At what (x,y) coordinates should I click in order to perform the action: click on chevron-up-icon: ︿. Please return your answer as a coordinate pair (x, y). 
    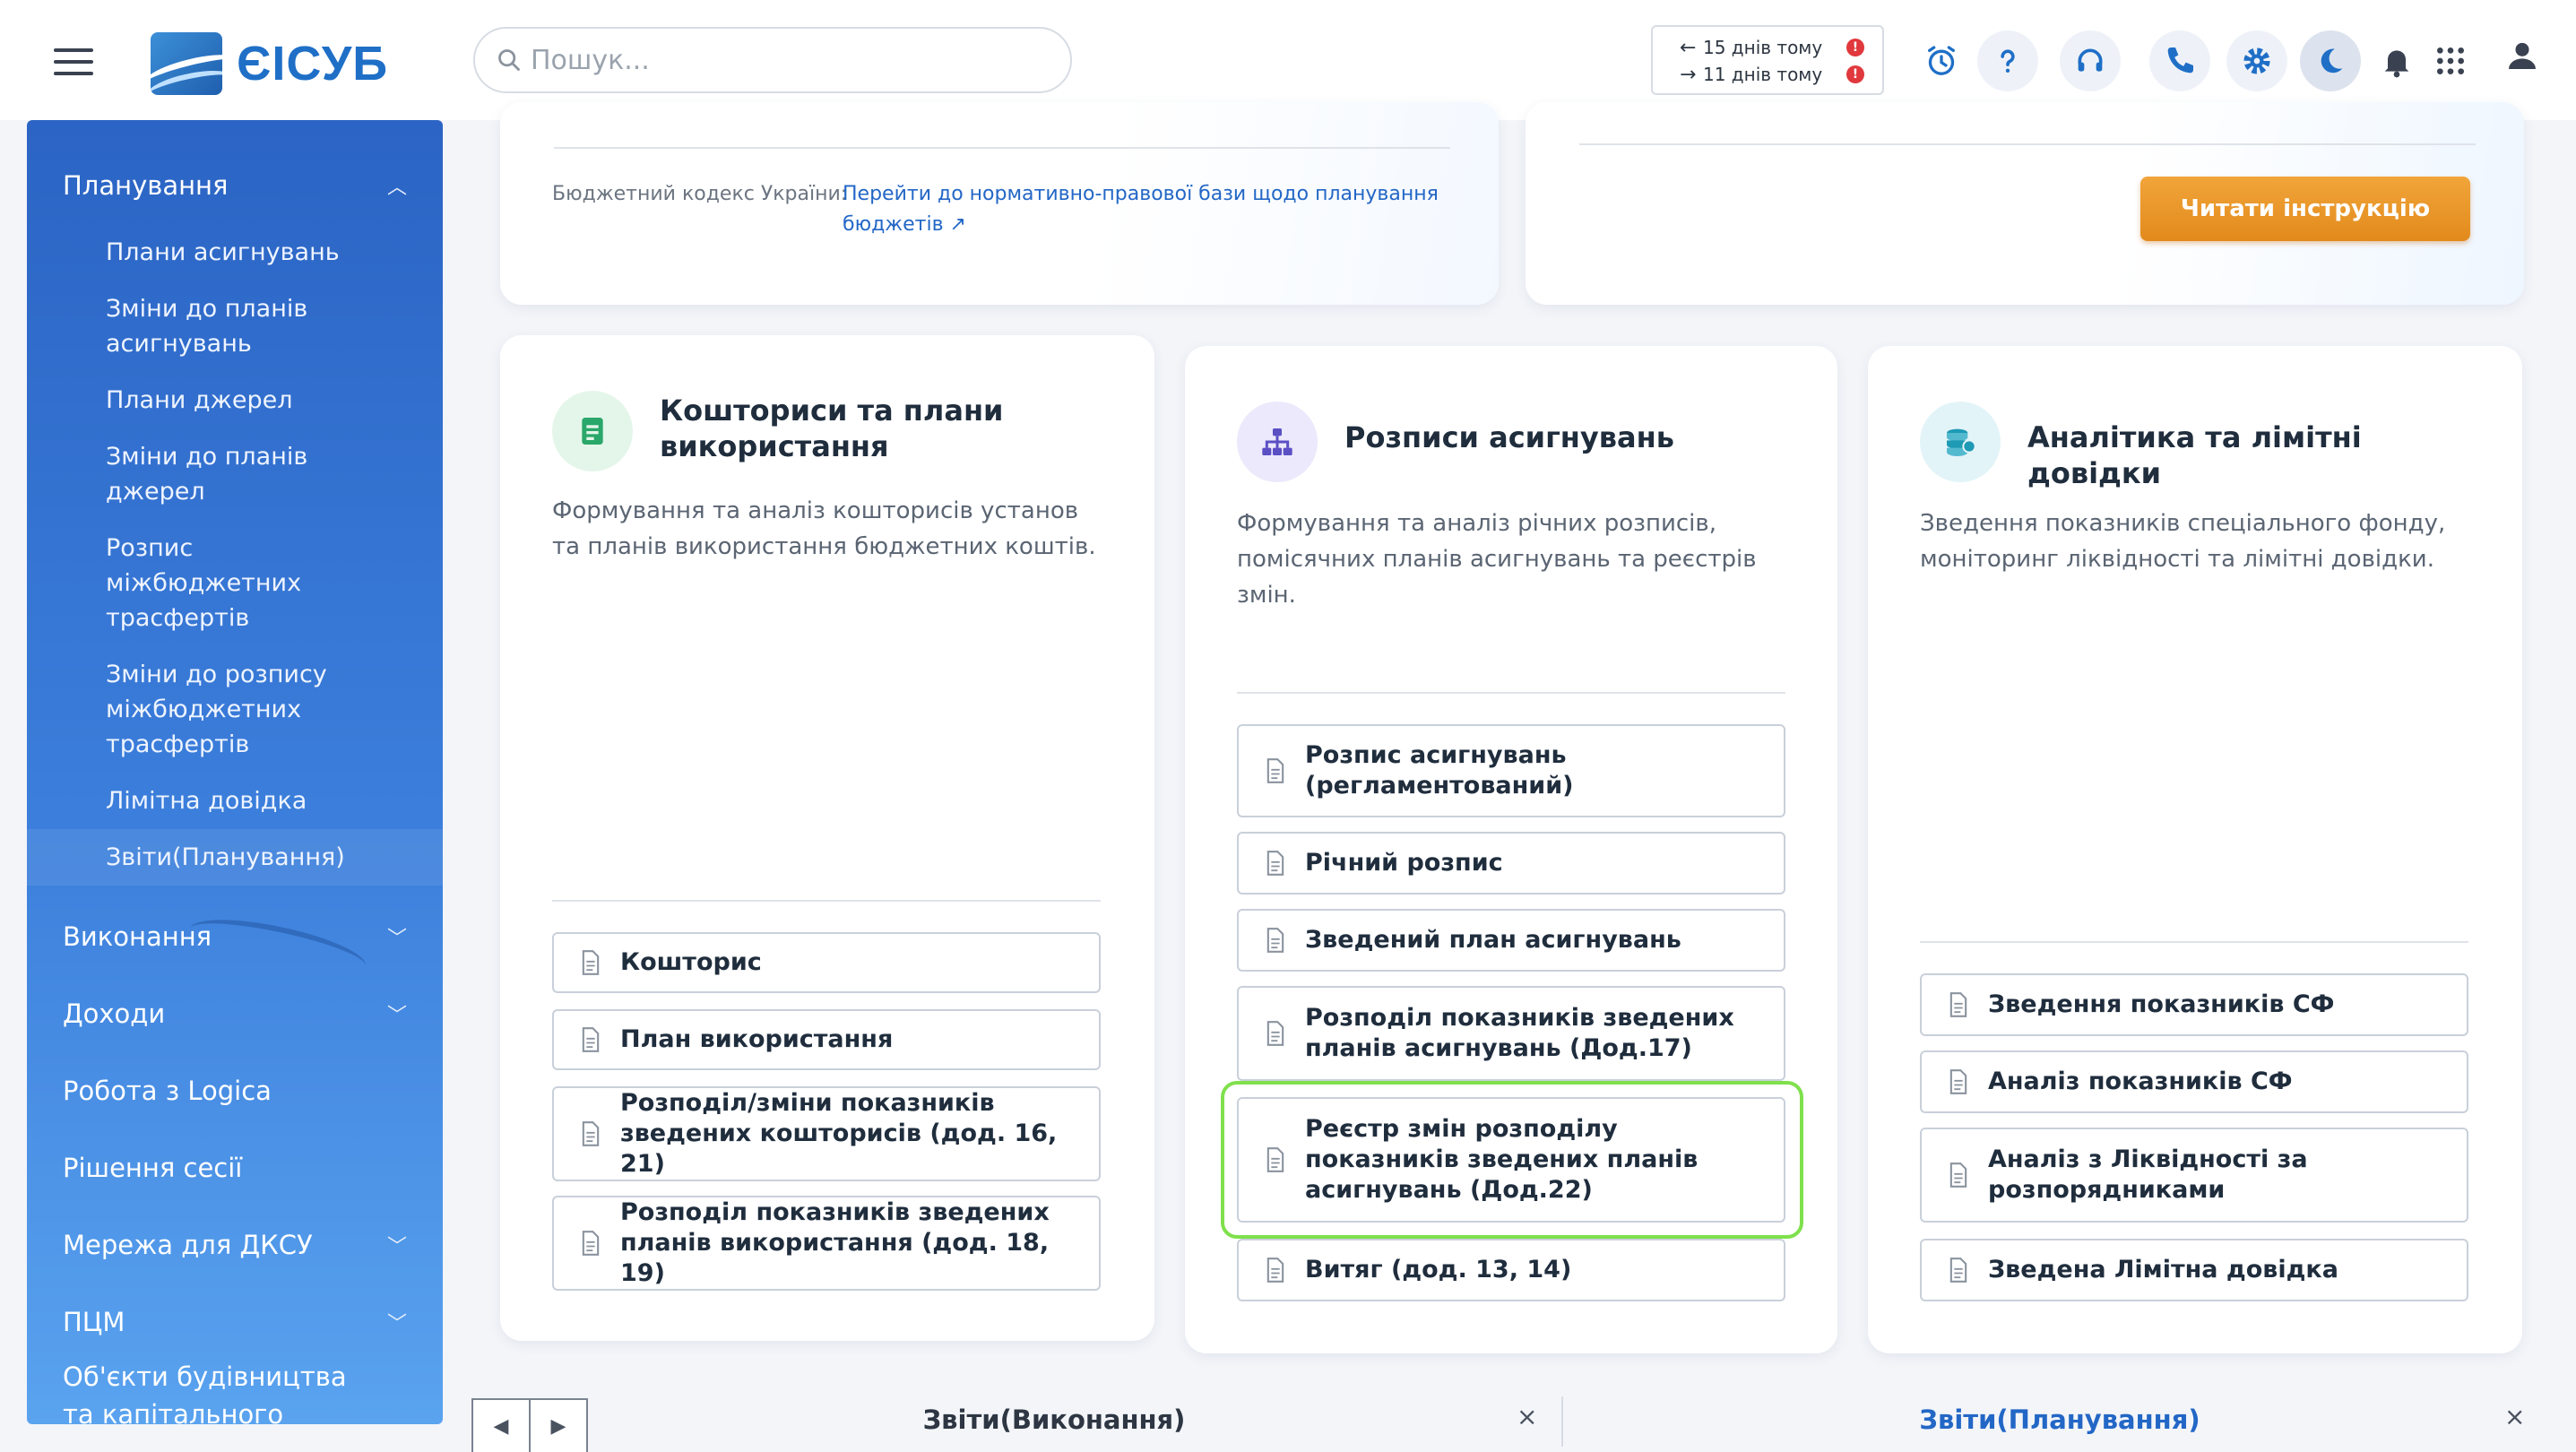
    Looking at the image, I should click on (396, 188).